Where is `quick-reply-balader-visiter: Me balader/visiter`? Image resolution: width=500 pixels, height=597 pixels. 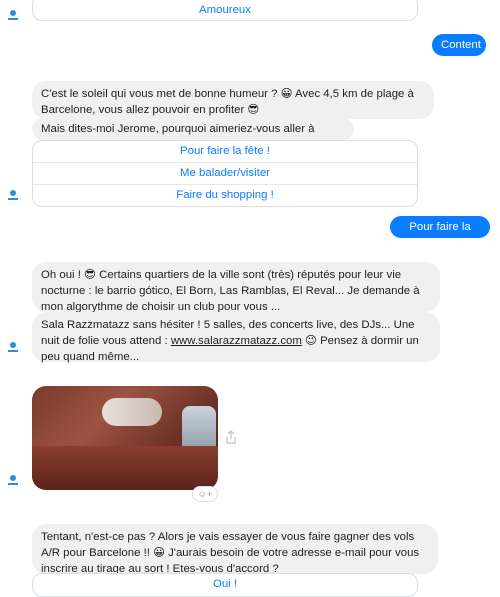
quick-reply-balader-visiter: Me balader/visiter is located at coordinates (225, 173).